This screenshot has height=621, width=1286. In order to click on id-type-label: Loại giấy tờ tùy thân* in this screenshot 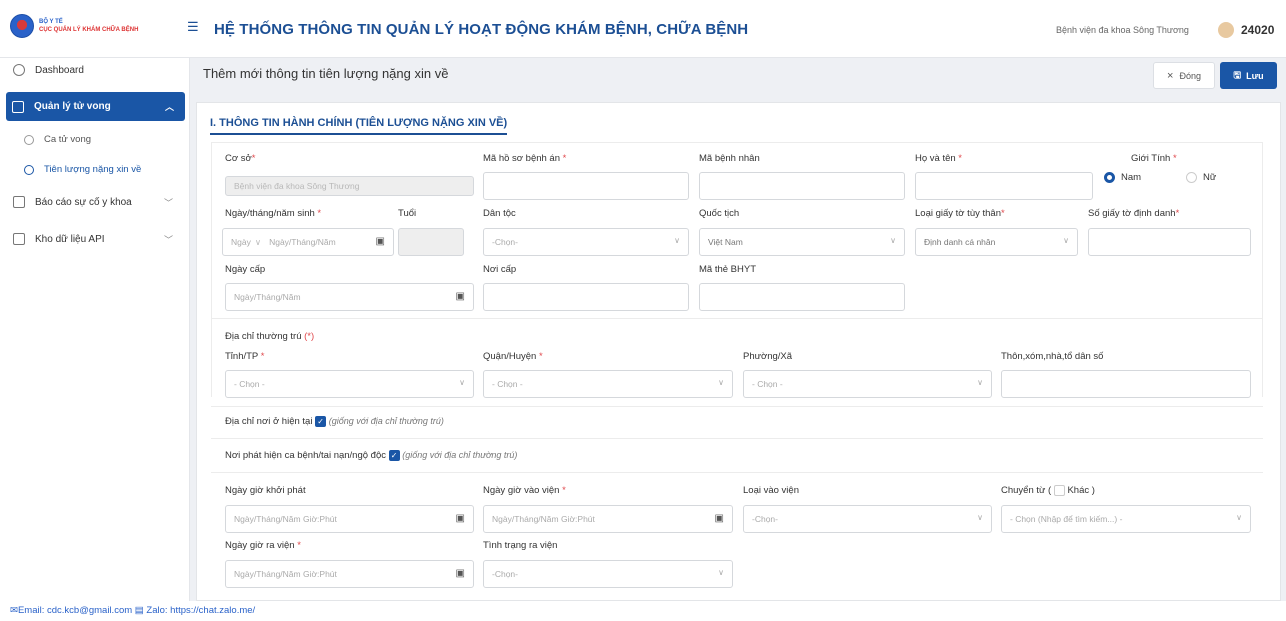, I will do `click(960, 213)`.